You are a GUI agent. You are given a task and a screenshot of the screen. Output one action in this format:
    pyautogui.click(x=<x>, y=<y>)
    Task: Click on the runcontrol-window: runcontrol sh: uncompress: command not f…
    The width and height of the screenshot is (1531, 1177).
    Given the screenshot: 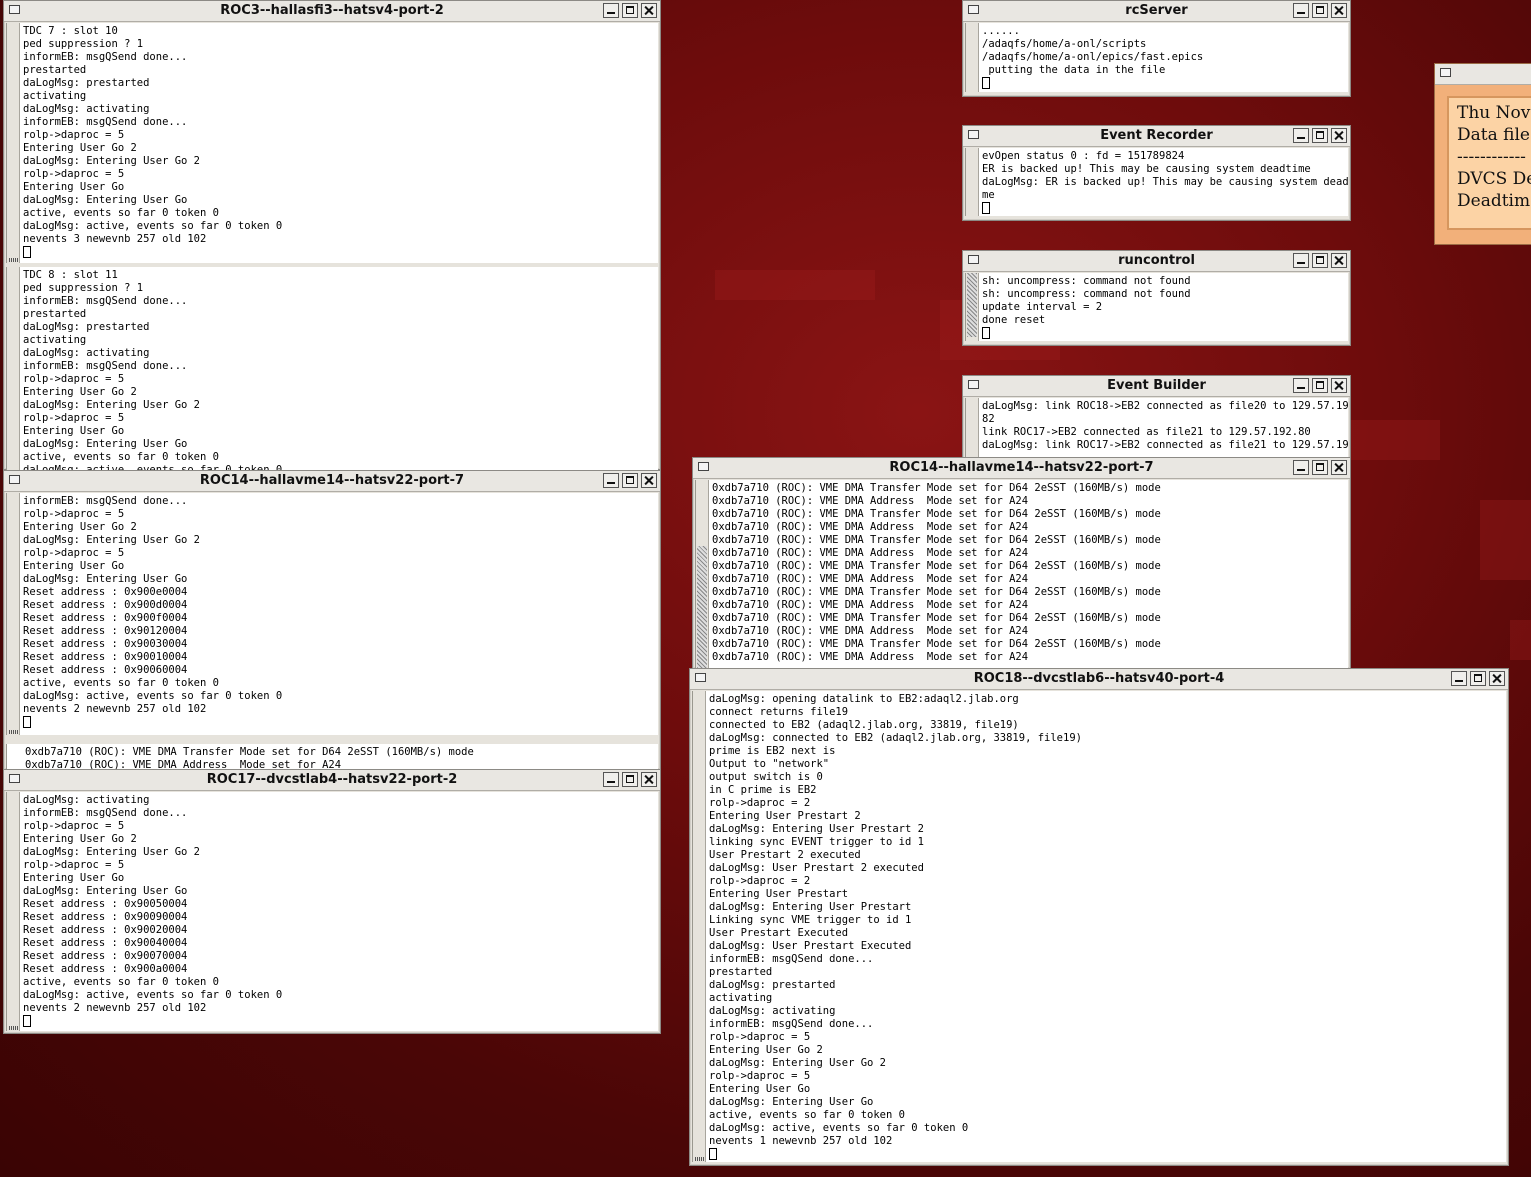 What is the action you would take?
    pyautogui.click(x=1156, y=298)
    